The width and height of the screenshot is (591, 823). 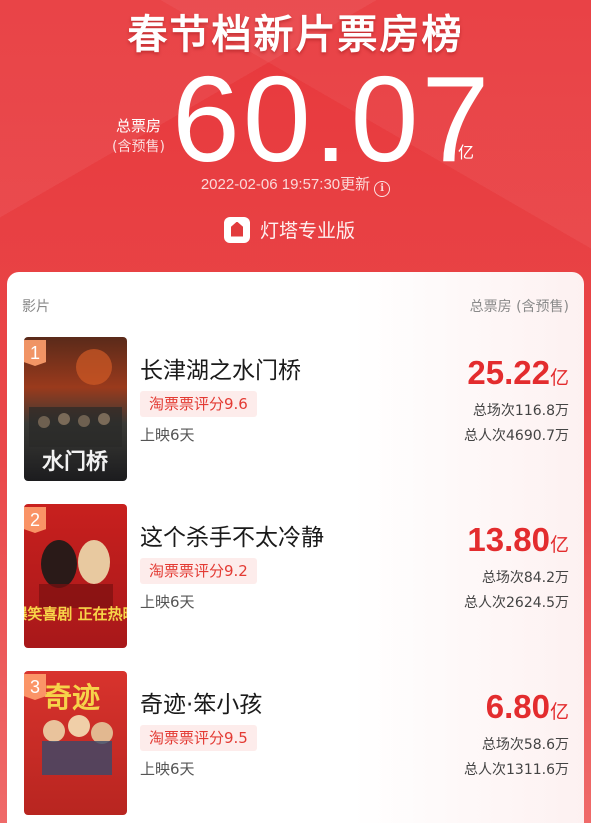 I want to click on total-admissions: 总人次2624.5万, so click(x=516, y=603).